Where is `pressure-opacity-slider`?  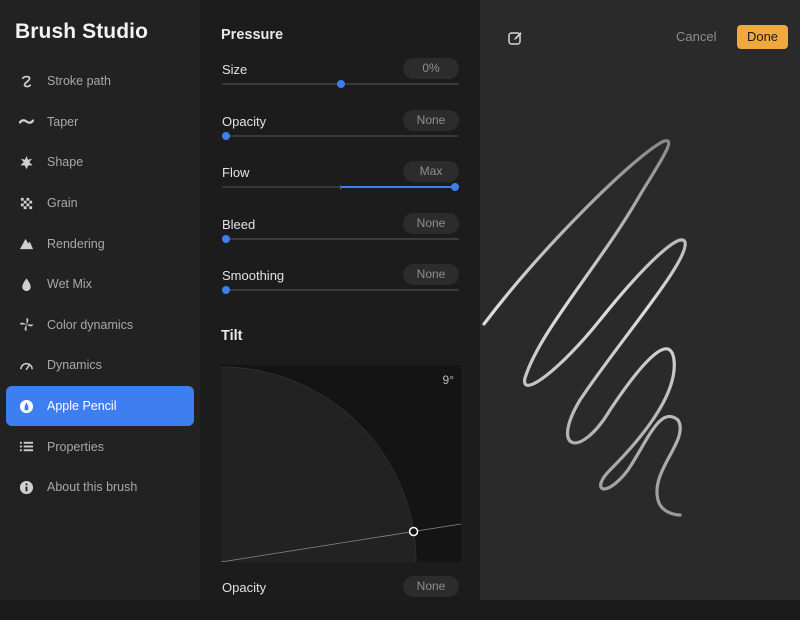
pressure-opacity-slider is located at coordinates (340, 136).